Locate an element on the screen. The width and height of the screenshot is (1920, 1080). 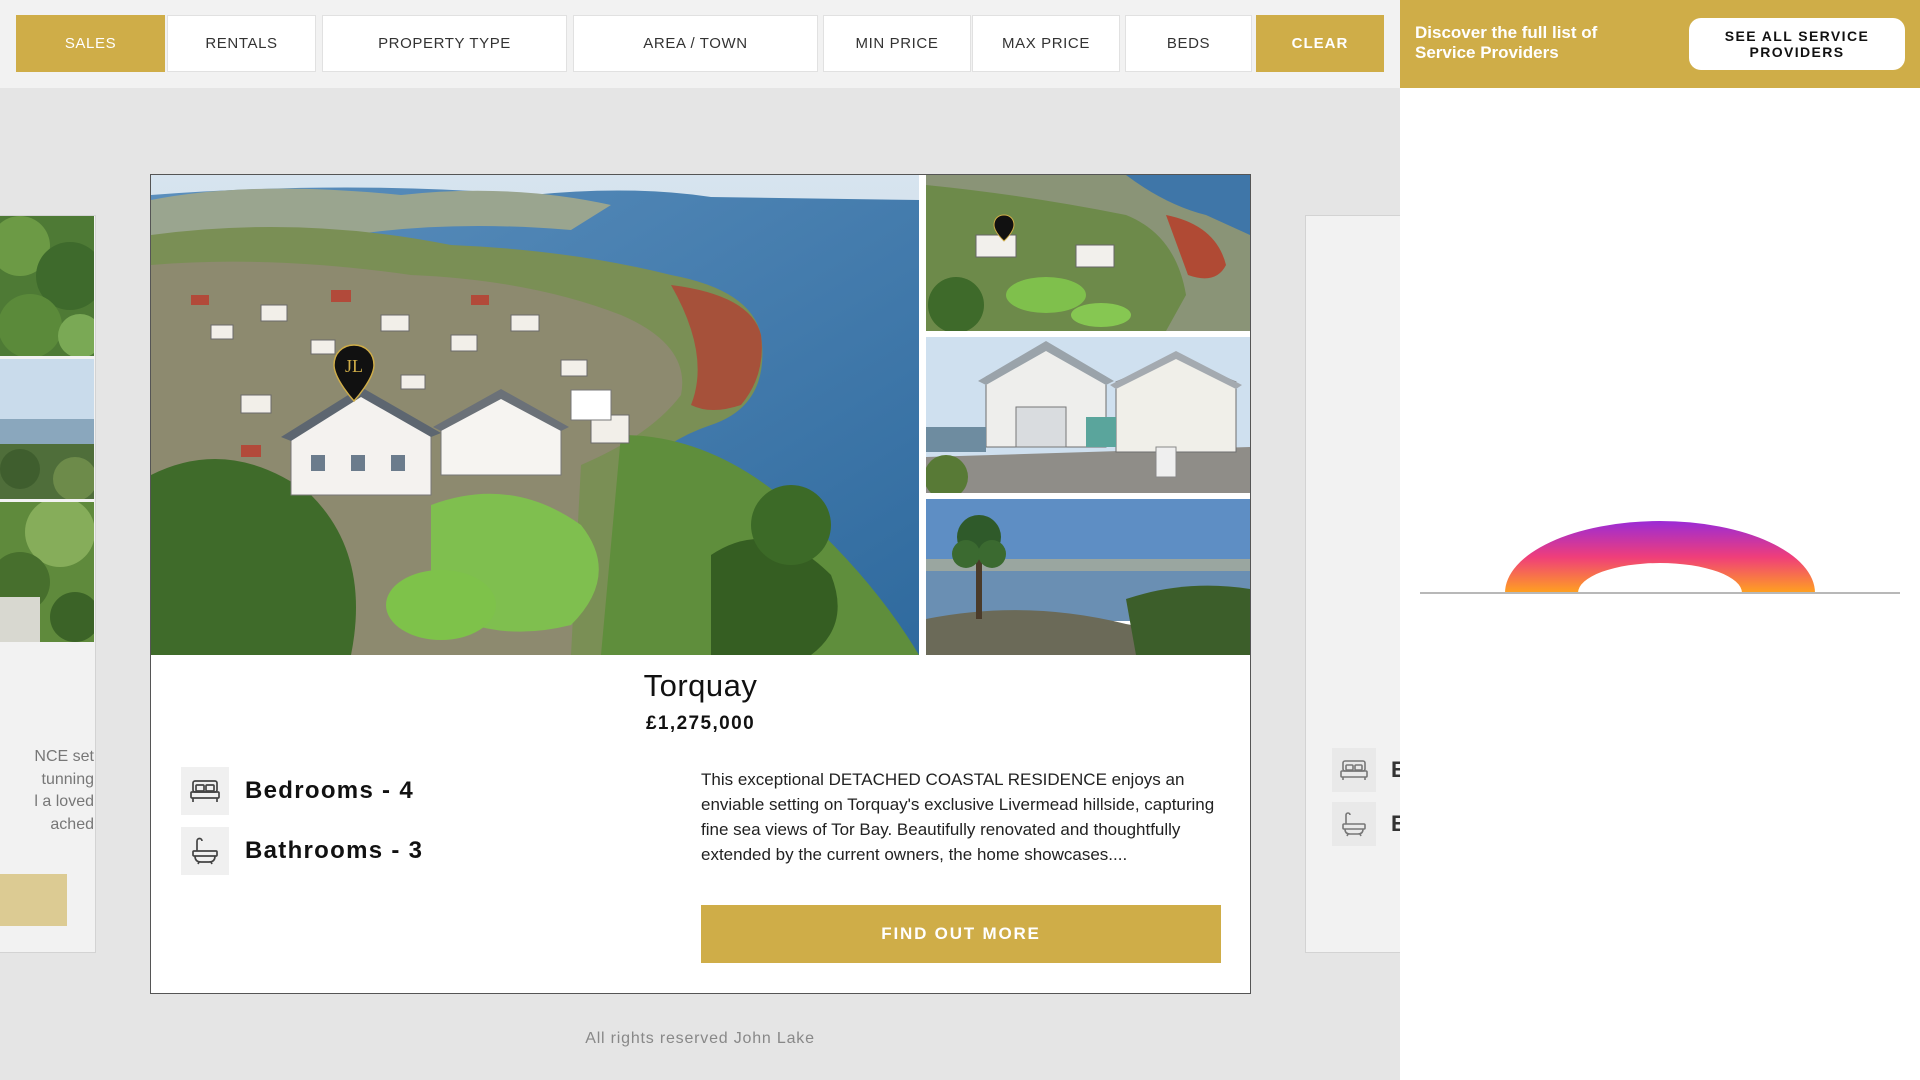
map-pin-icon: JL is located at coordinates (354, 373).